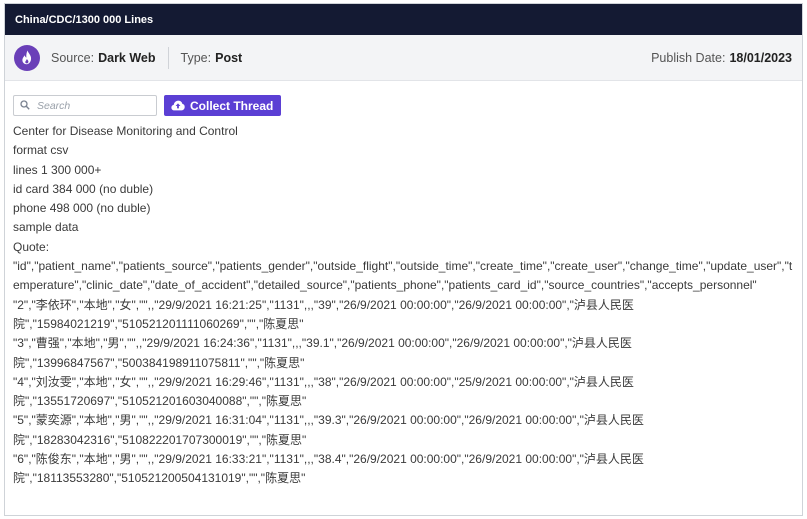 The width and height of the screenshot is (807, 519). I want to click on collect-thread-button: Collect Thread, so click(223, 105).